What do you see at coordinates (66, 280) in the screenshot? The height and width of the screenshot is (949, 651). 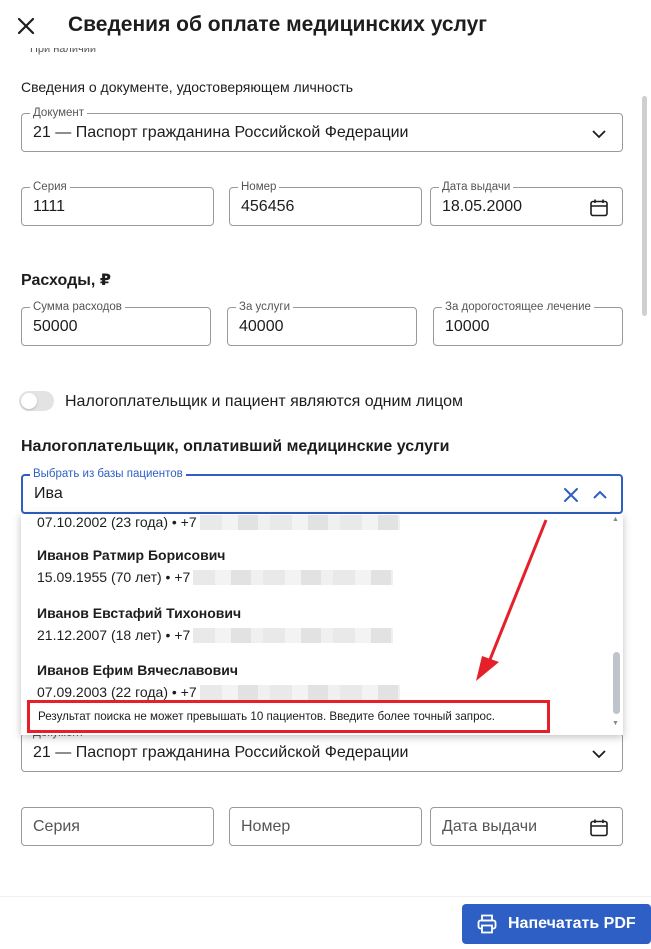 I see `expenses-title: Расходы, ₽` at bounding box center [66, 280].